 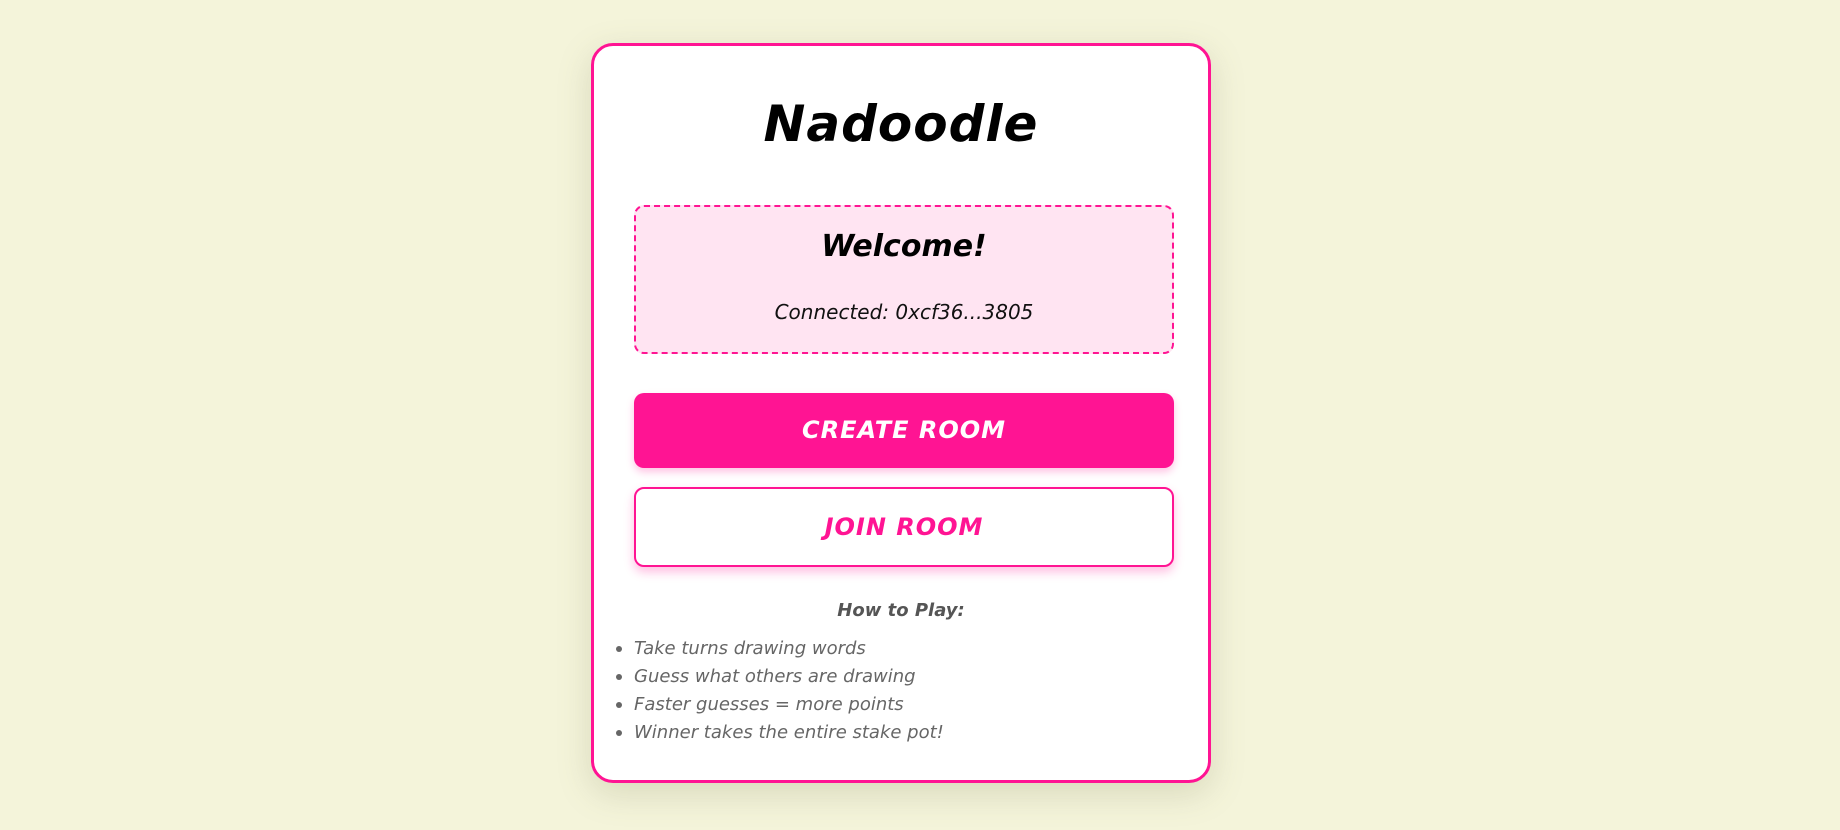 What do you see at coordinates (901, 610) in the screenshot?
I see `how-to-play-title: How to Play:` at bounding box center [901, 610].